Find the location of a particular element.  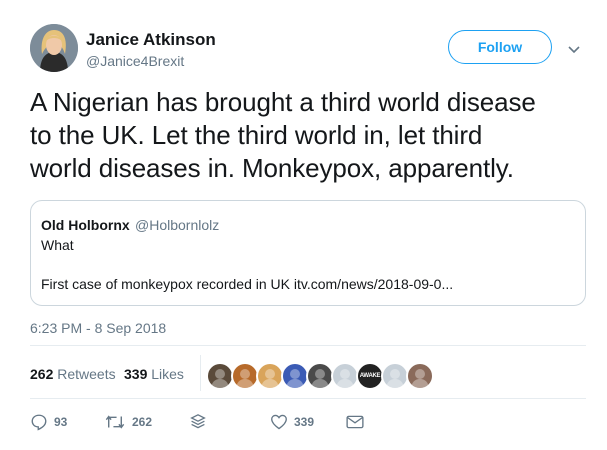

quoted-author-handle: @Holbornlolz is located at coordinates (177, 225).